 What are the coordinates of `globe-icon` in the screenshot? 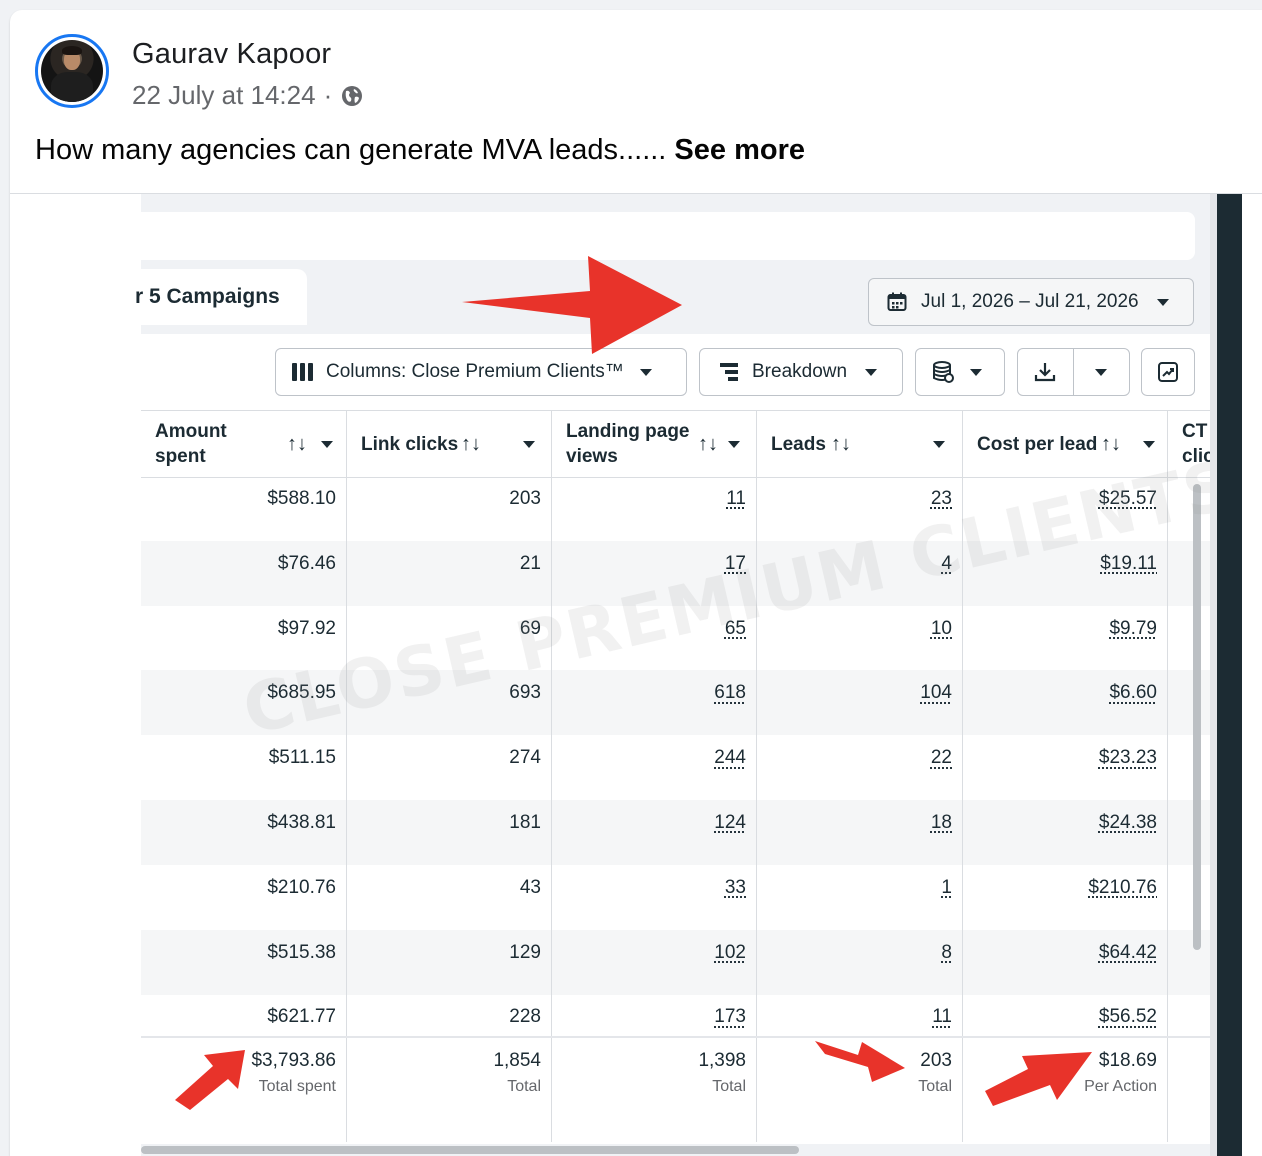 It's located at (352, 96).